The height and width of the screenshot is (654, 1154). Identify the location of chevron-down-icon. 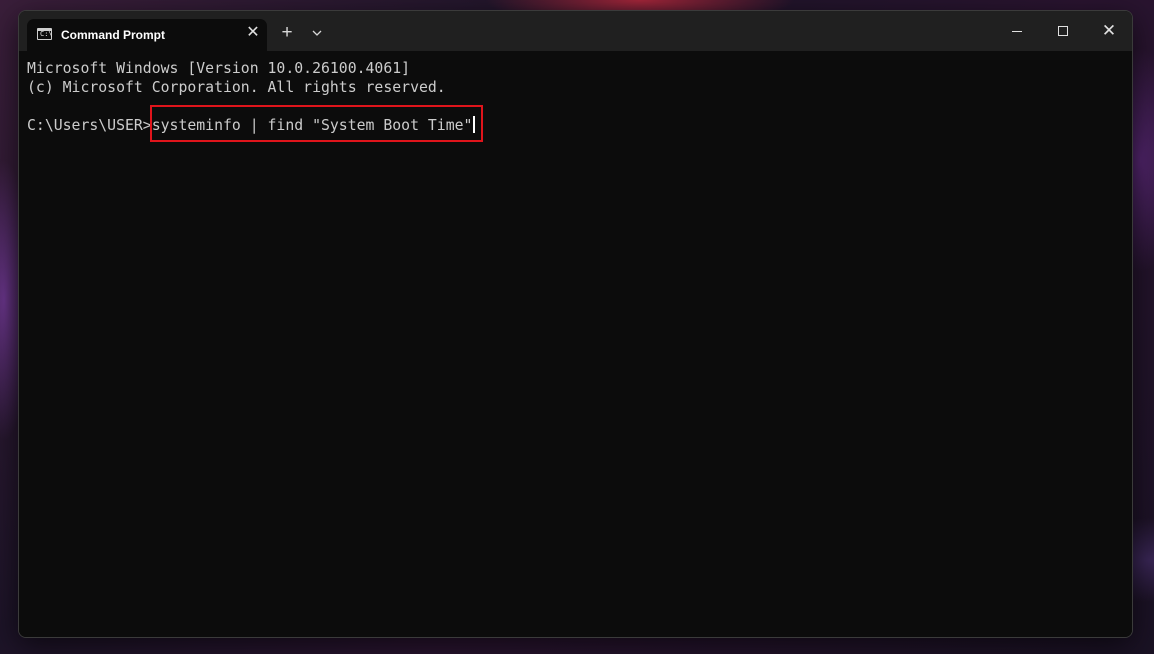
(317, 33).